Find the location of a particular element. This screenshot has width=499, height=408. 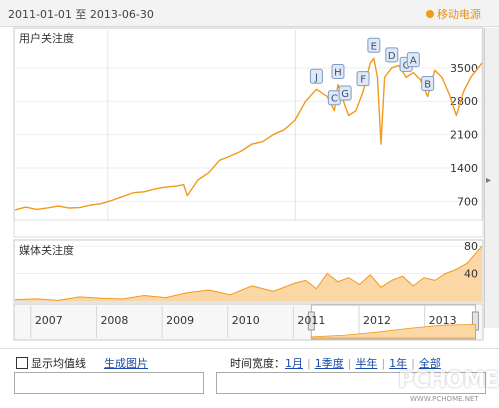

overview-year-label: 2011 is located at coordinates (311, 320).